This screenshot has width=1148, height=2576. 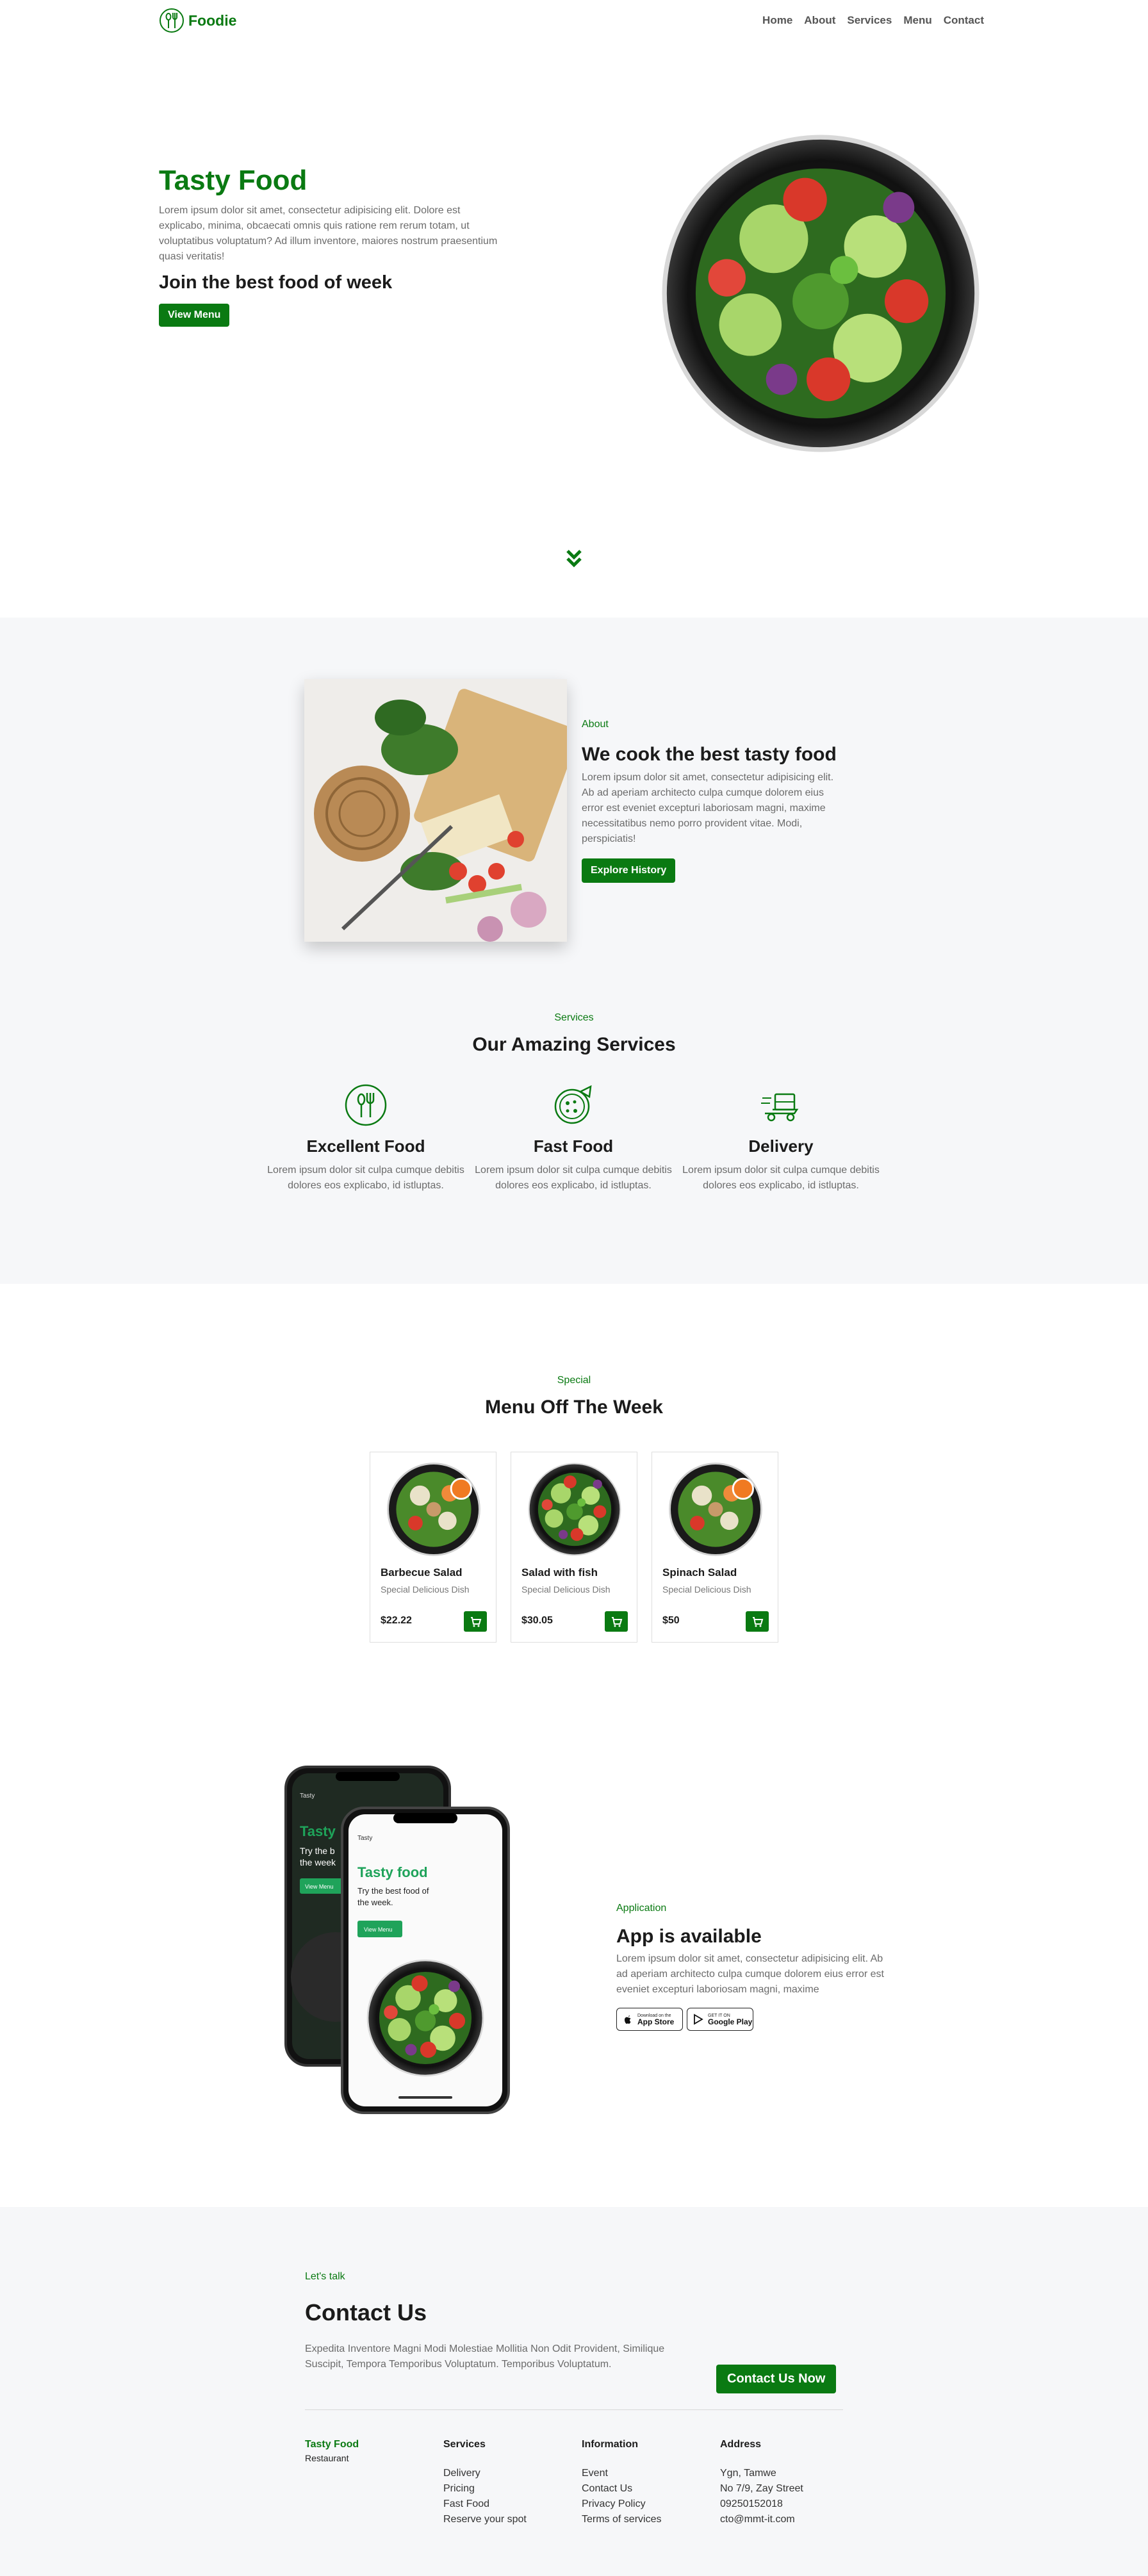 I want to click on dish-price: $30.05, so click(x=537, y=1621).